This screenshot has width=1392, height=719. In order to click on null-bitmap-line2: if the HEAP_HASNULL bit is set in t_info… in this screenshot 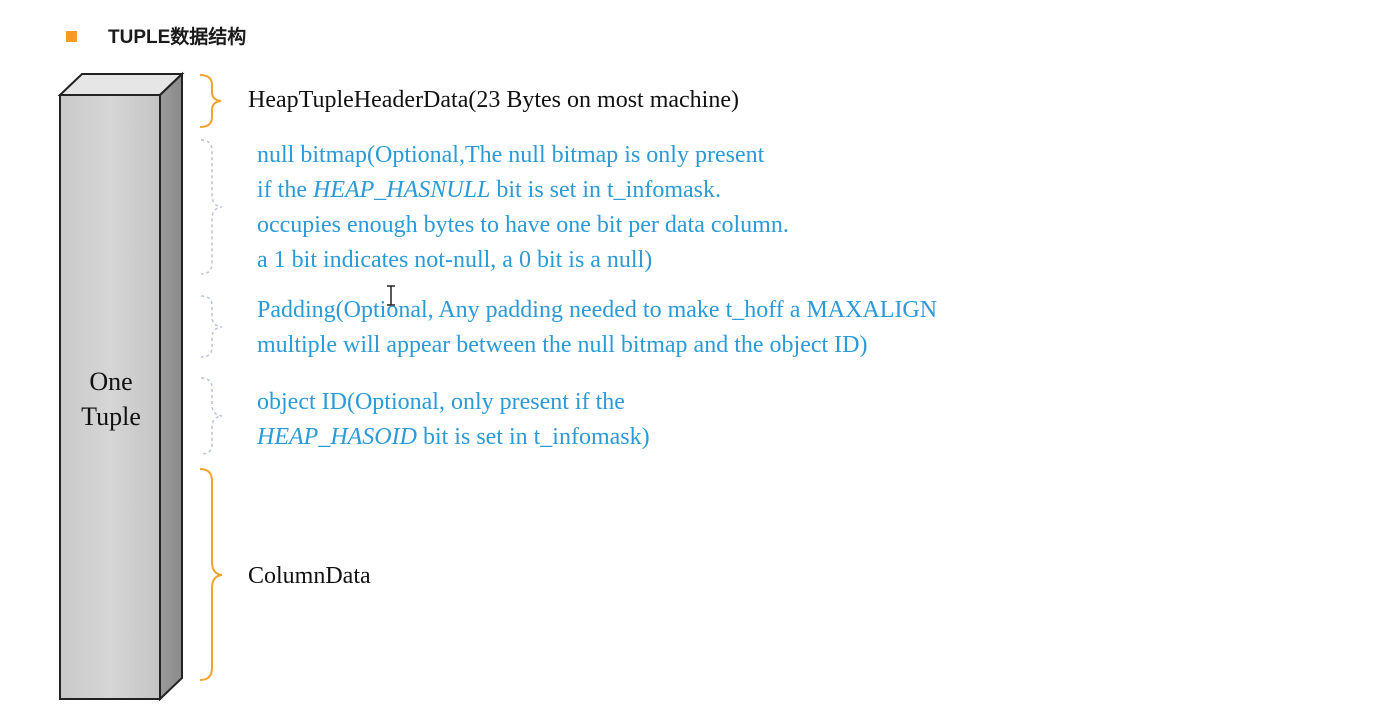, I will do `click(523, 190)`.